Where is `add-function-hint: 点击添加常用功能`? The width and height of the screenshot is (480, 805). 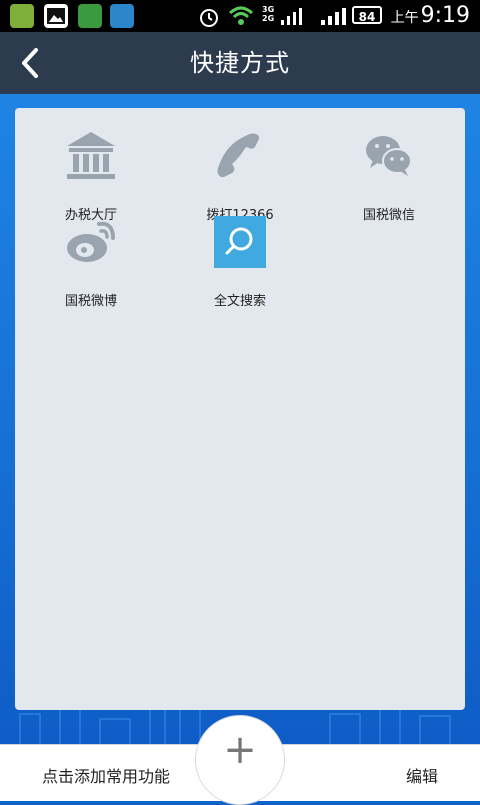
add-function-hint: 点击添加常用功能 is located at coordinates (106, 775).